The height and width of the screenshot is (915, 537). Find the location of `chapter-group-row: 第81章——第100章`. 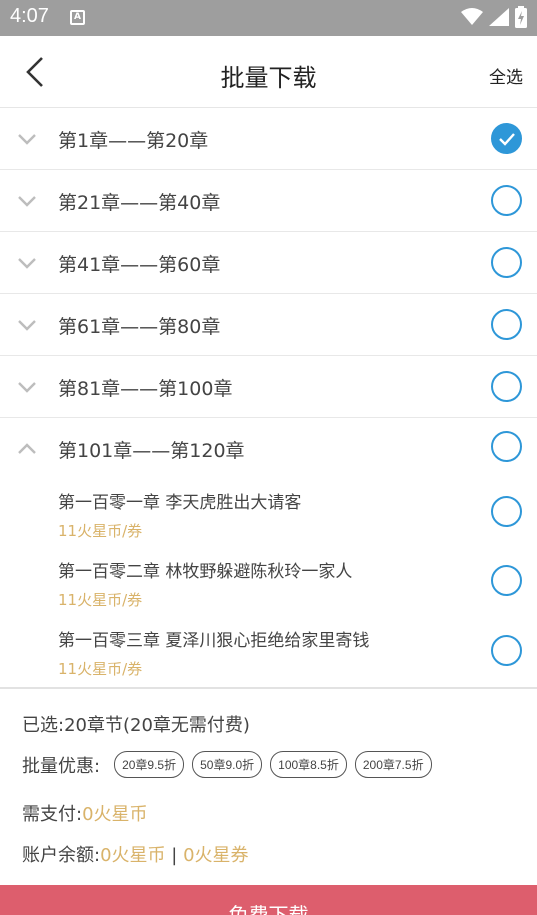

chapter-group-row: 第81章——第100章 is located at coordinates (268, 387).